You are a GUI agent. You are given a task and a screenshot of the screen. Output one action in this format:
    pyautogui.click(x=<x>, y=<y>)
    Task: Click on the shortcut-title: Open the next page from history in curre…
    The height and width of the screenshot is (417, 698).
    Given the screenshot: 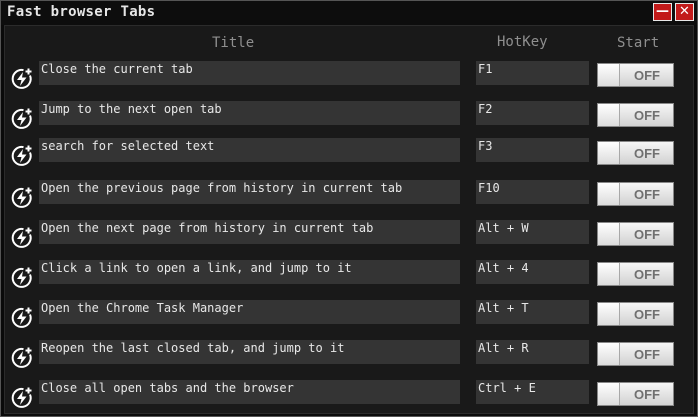 What is the action you would take?
    pyautogui.click(x=249, y=232)
    